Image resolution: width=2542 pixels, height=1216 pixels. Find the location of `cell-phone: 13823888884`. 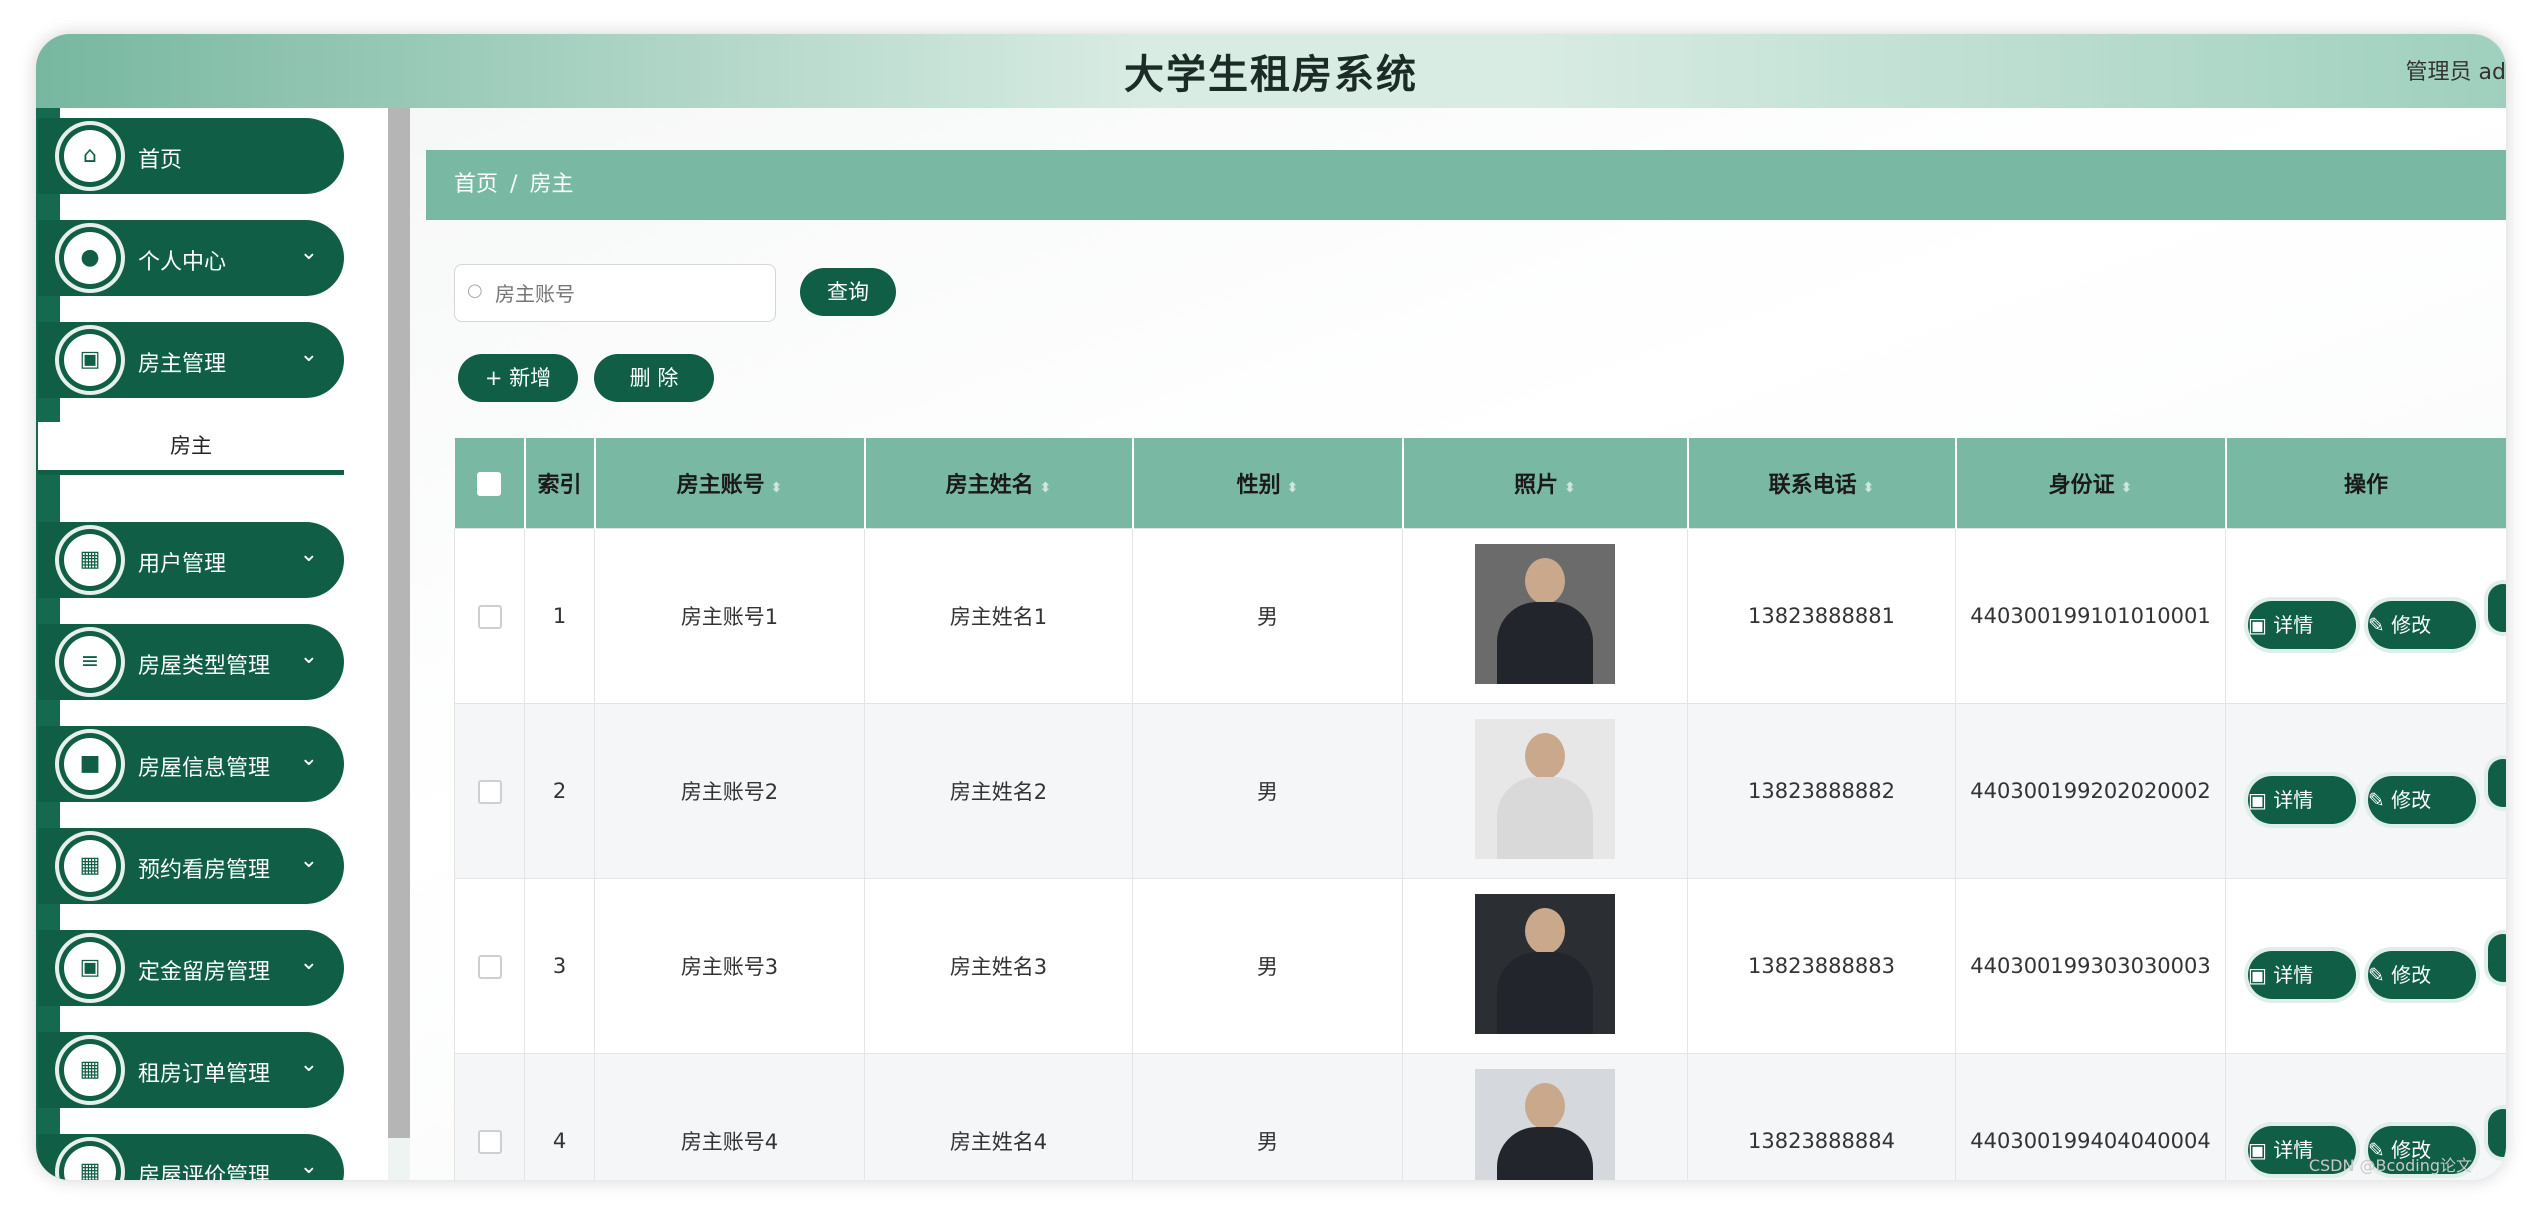

cell-phone: 13823888884 is located at coordinates (1821, 1116).